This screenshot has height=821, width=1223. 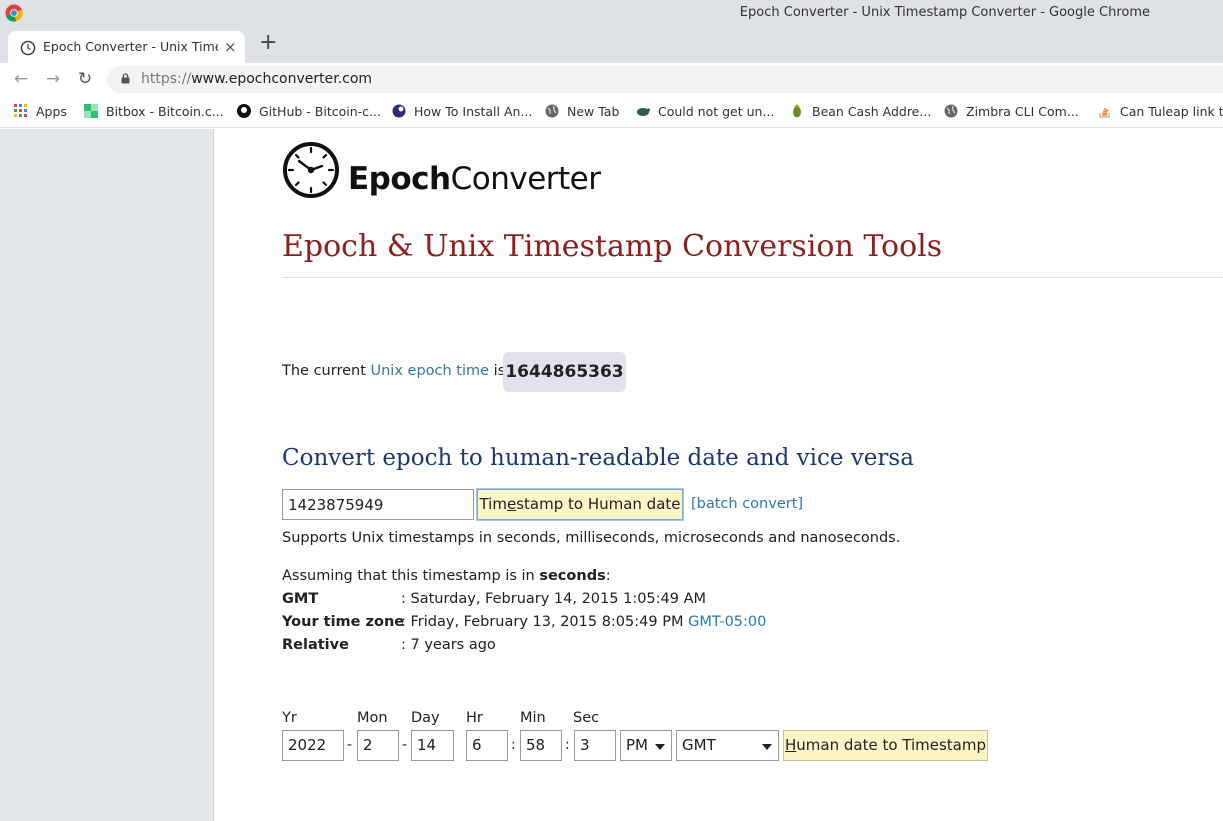 I want to click on month-input: 2, so click(x=378, y=745).